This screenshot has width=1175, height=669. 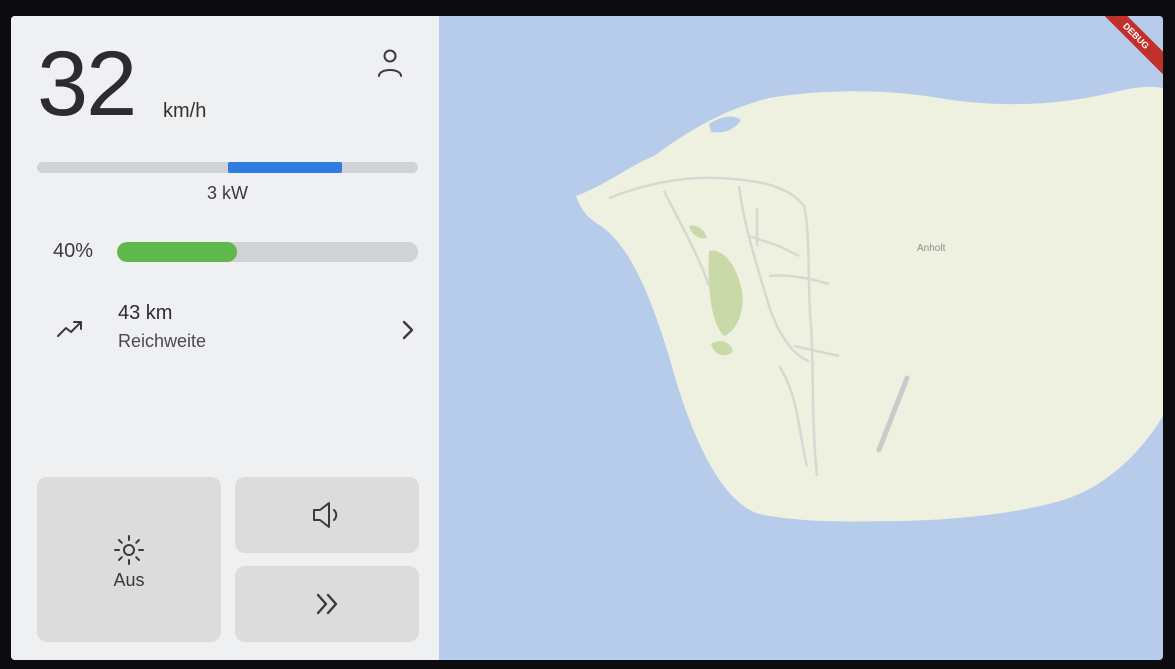 I want to click on power-bar, so click(x=227, y=167).